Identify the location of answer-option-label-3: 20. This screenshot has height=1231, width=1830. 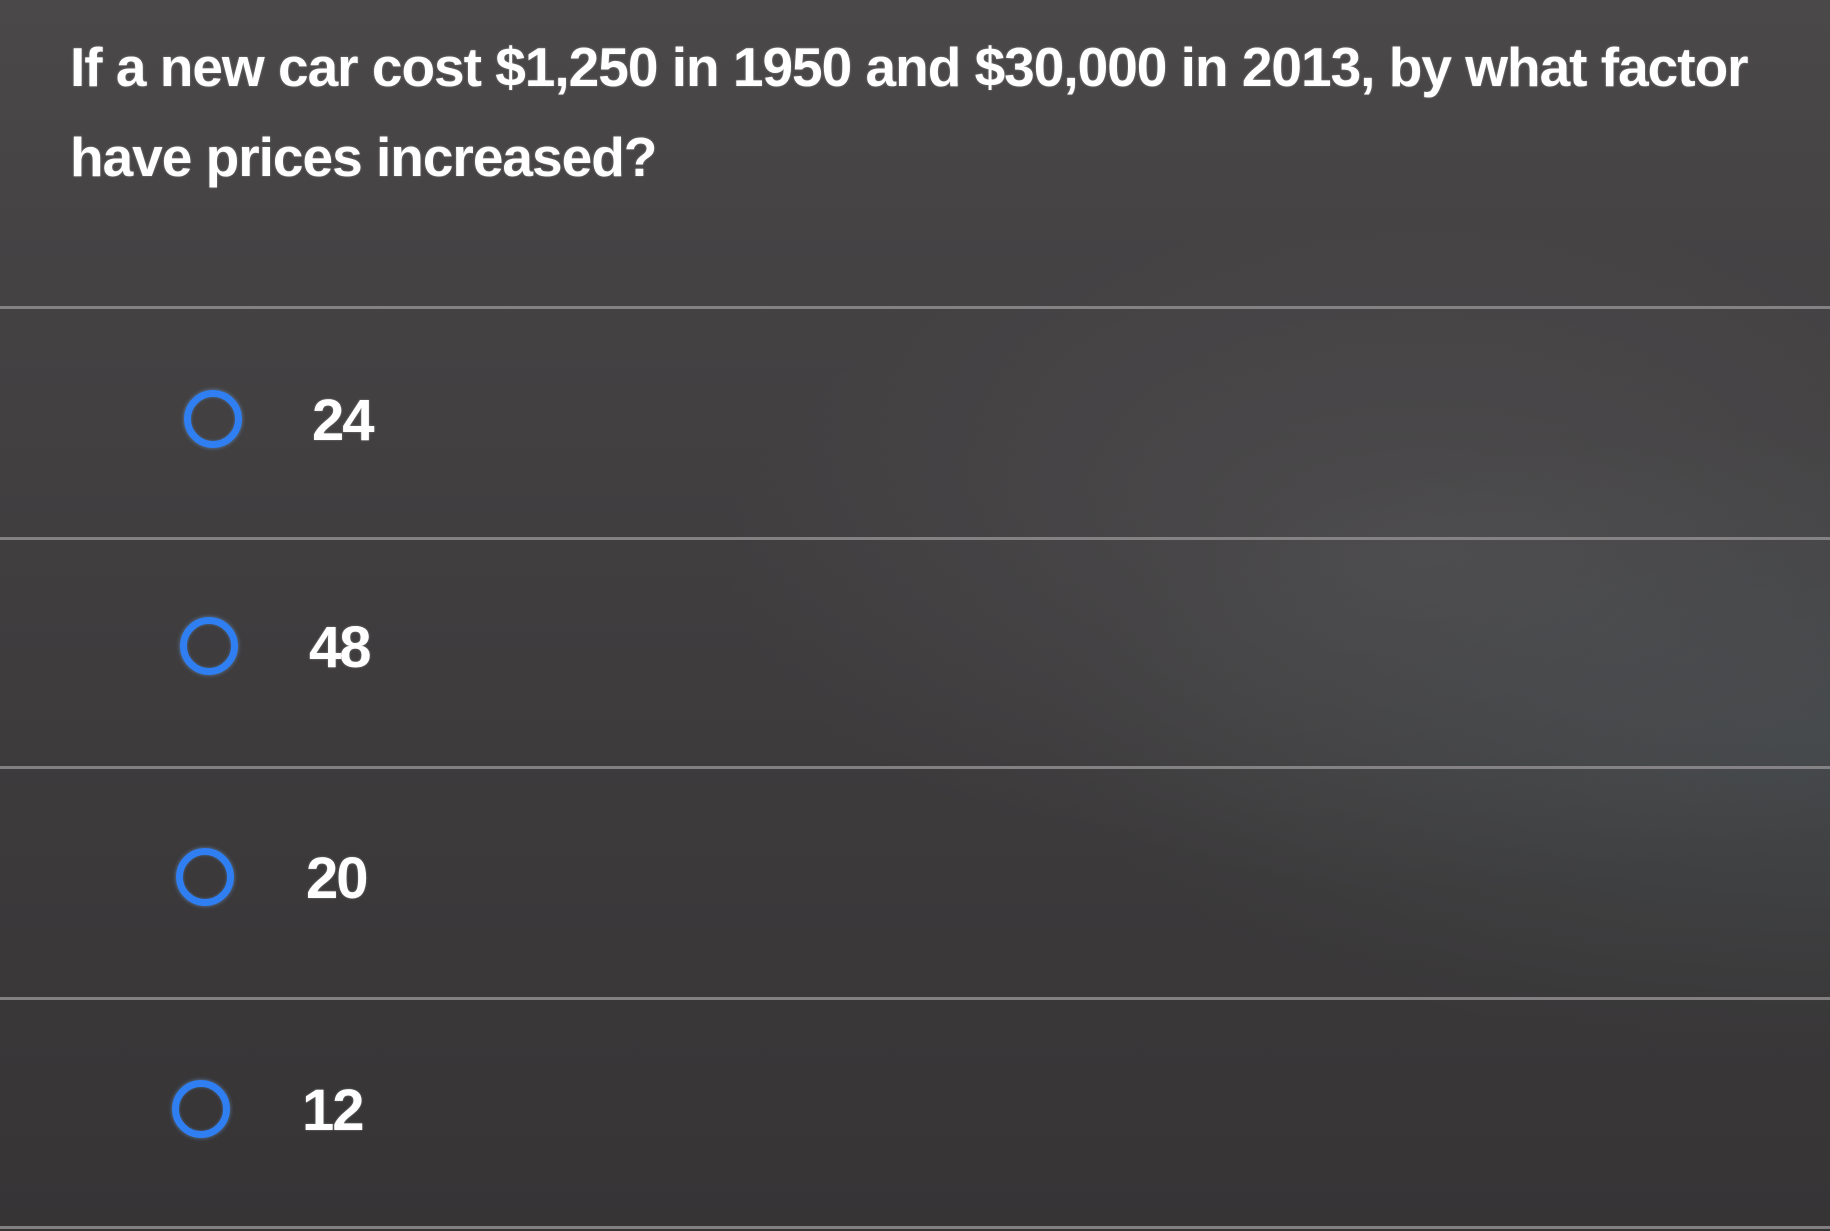
(337, 878).